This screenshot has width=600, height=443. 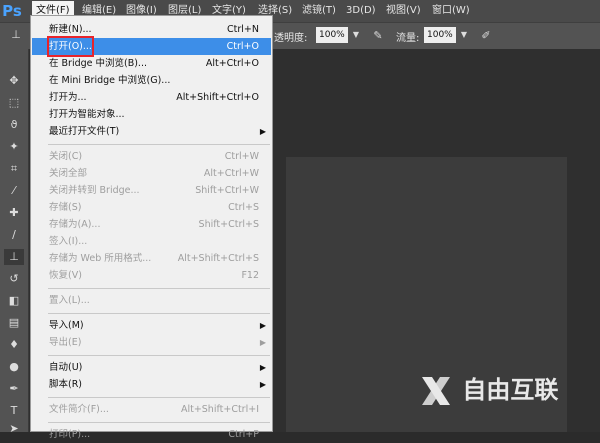 What do you see at coordinates (151, 384) in the screenshot?
I see `menu-item-scripts: 脚本(R) ▶` at bounding box center [151, 384].